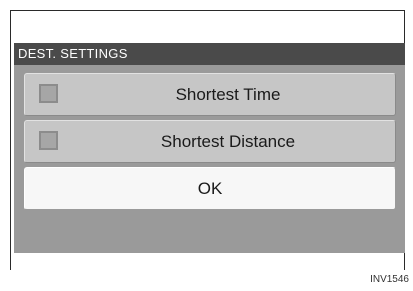  Describe the element at coordinates (209, 54) in the screenshot. I see `title-bar: DEST. SETTINGS` at that location.